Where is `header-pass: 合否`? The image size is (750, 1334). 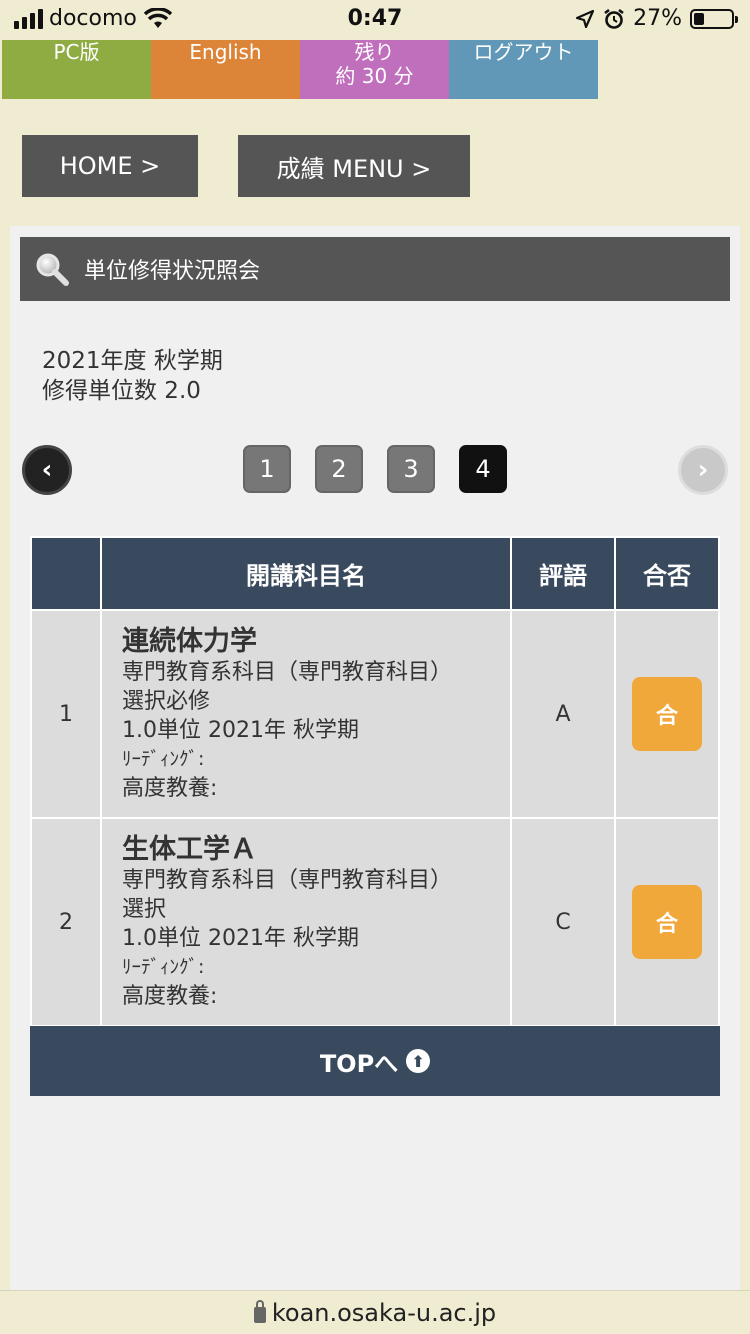
header-pass: 合否 is located at coordinates (667, 573).